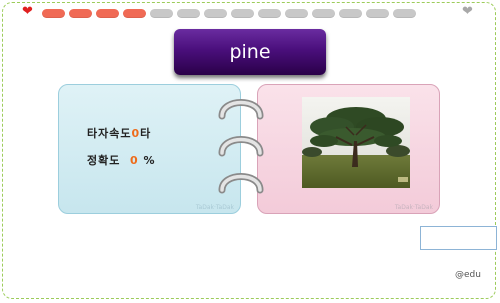 This screenshot has height=303, width=500. What do you see at coordinates (458, 238) in the screenshot?
I see `typing-input` at bounding box center [458, 238].